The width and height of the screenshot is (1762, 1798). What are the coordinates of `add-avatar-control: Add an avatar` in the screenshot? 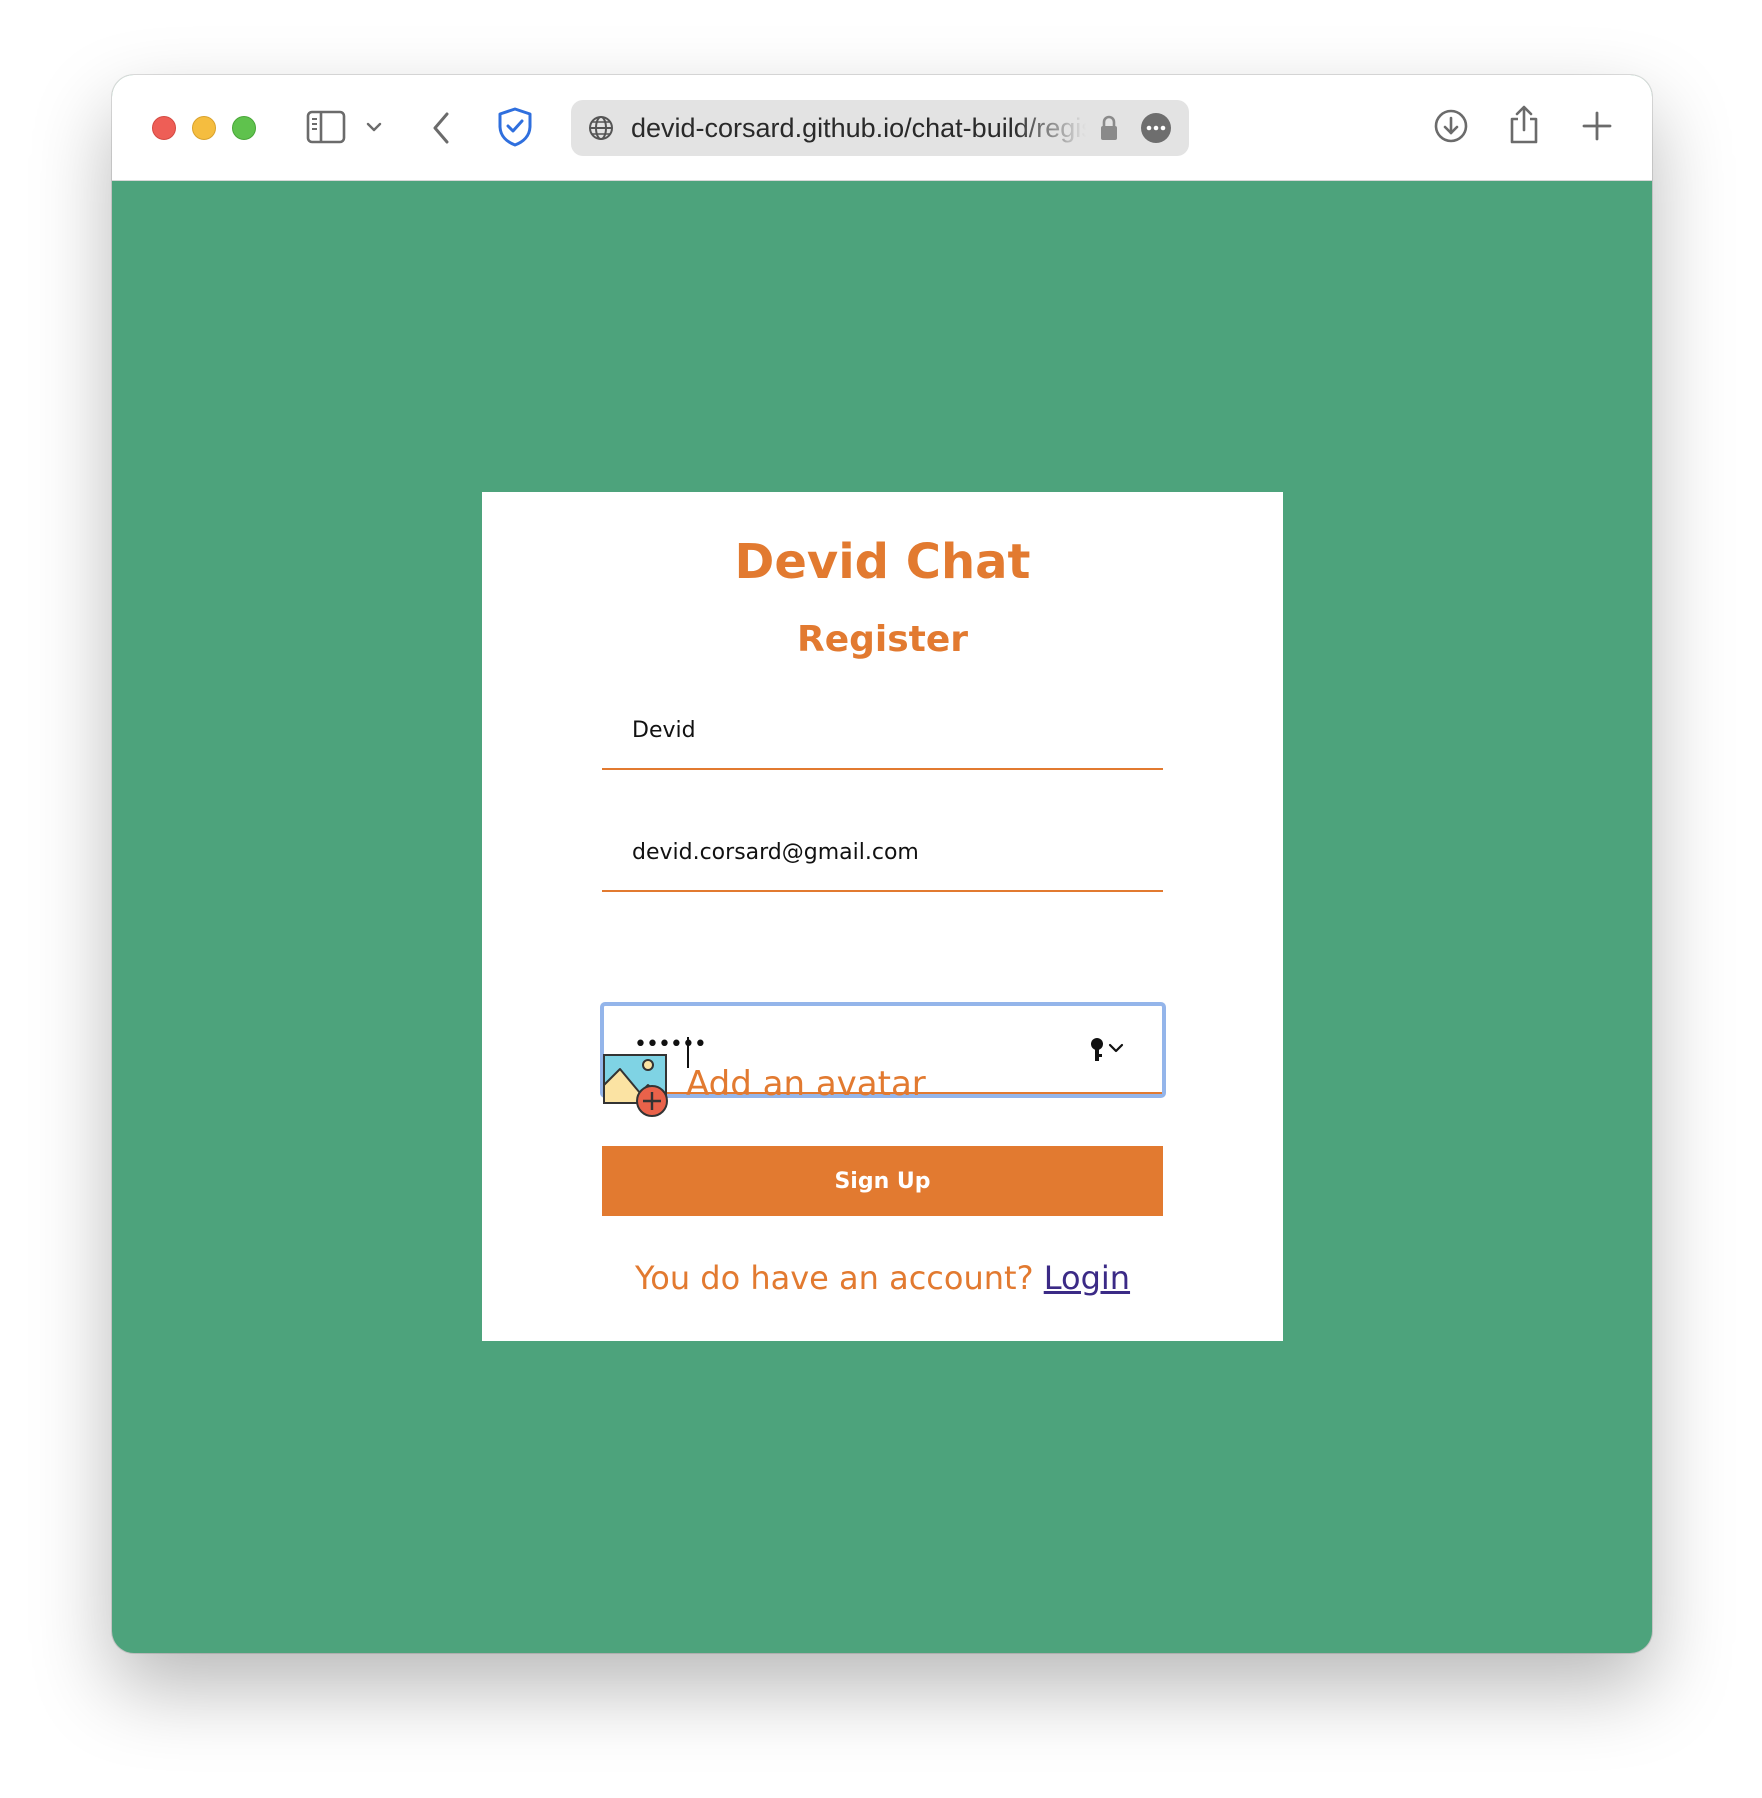 It's located at (882, 1088).